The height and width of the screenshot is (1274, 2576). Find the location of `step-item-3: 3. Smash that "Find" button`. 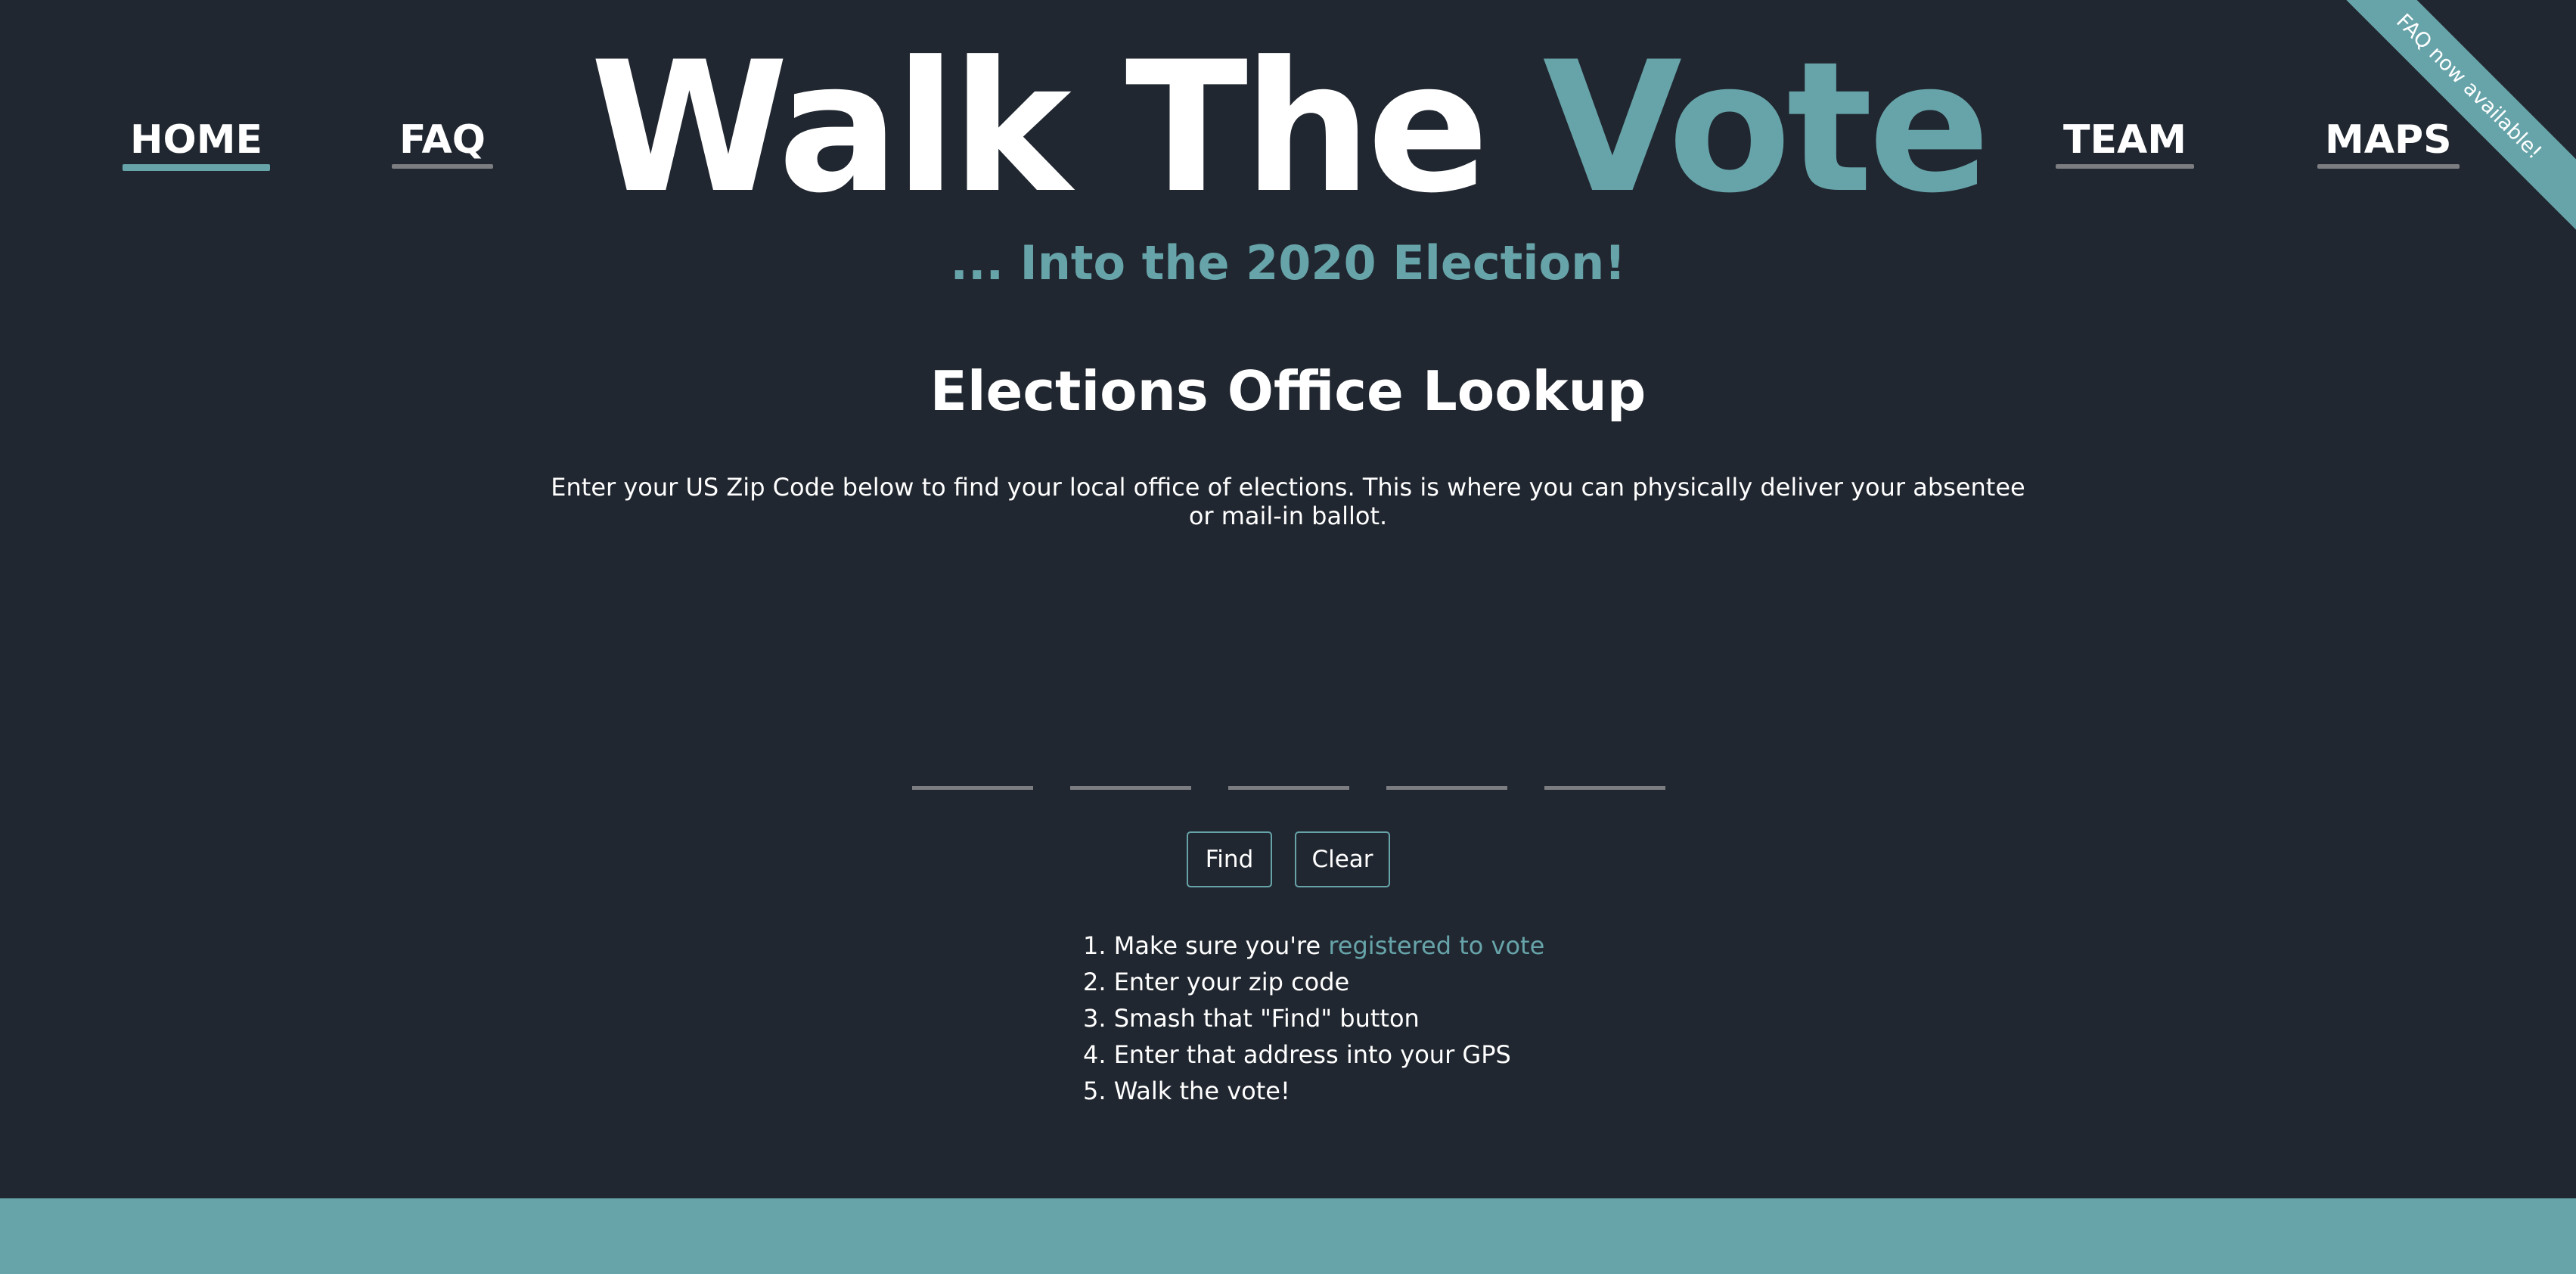

step-item-3: 3. Smash that "Find" button is located at coordinates (1251, 1018).